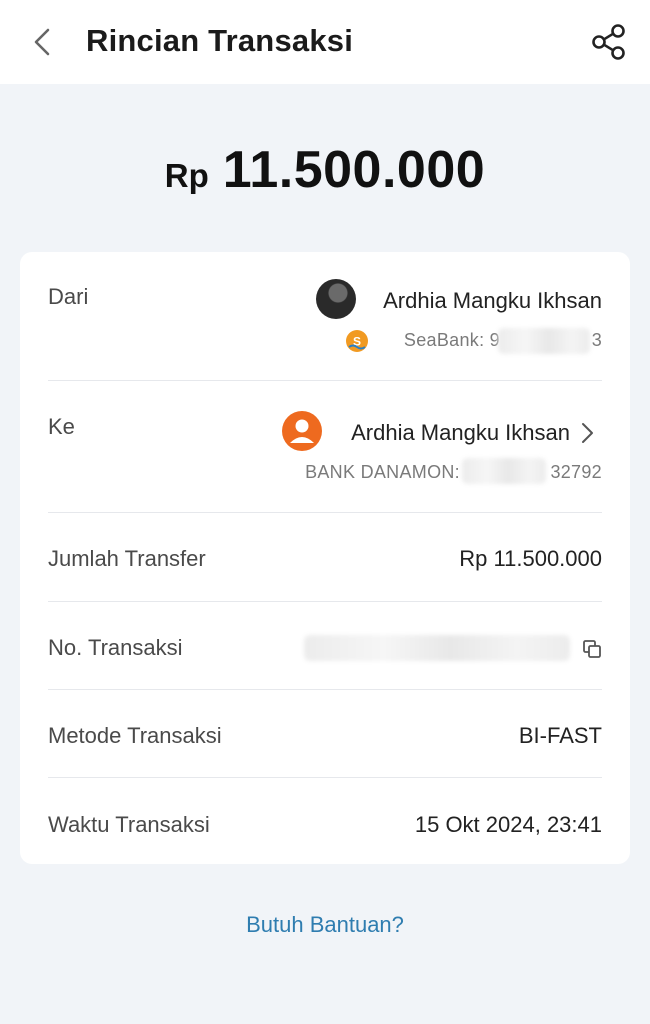 The image size is (650, 1024). I want to click on share-icon, so click(608, 42).